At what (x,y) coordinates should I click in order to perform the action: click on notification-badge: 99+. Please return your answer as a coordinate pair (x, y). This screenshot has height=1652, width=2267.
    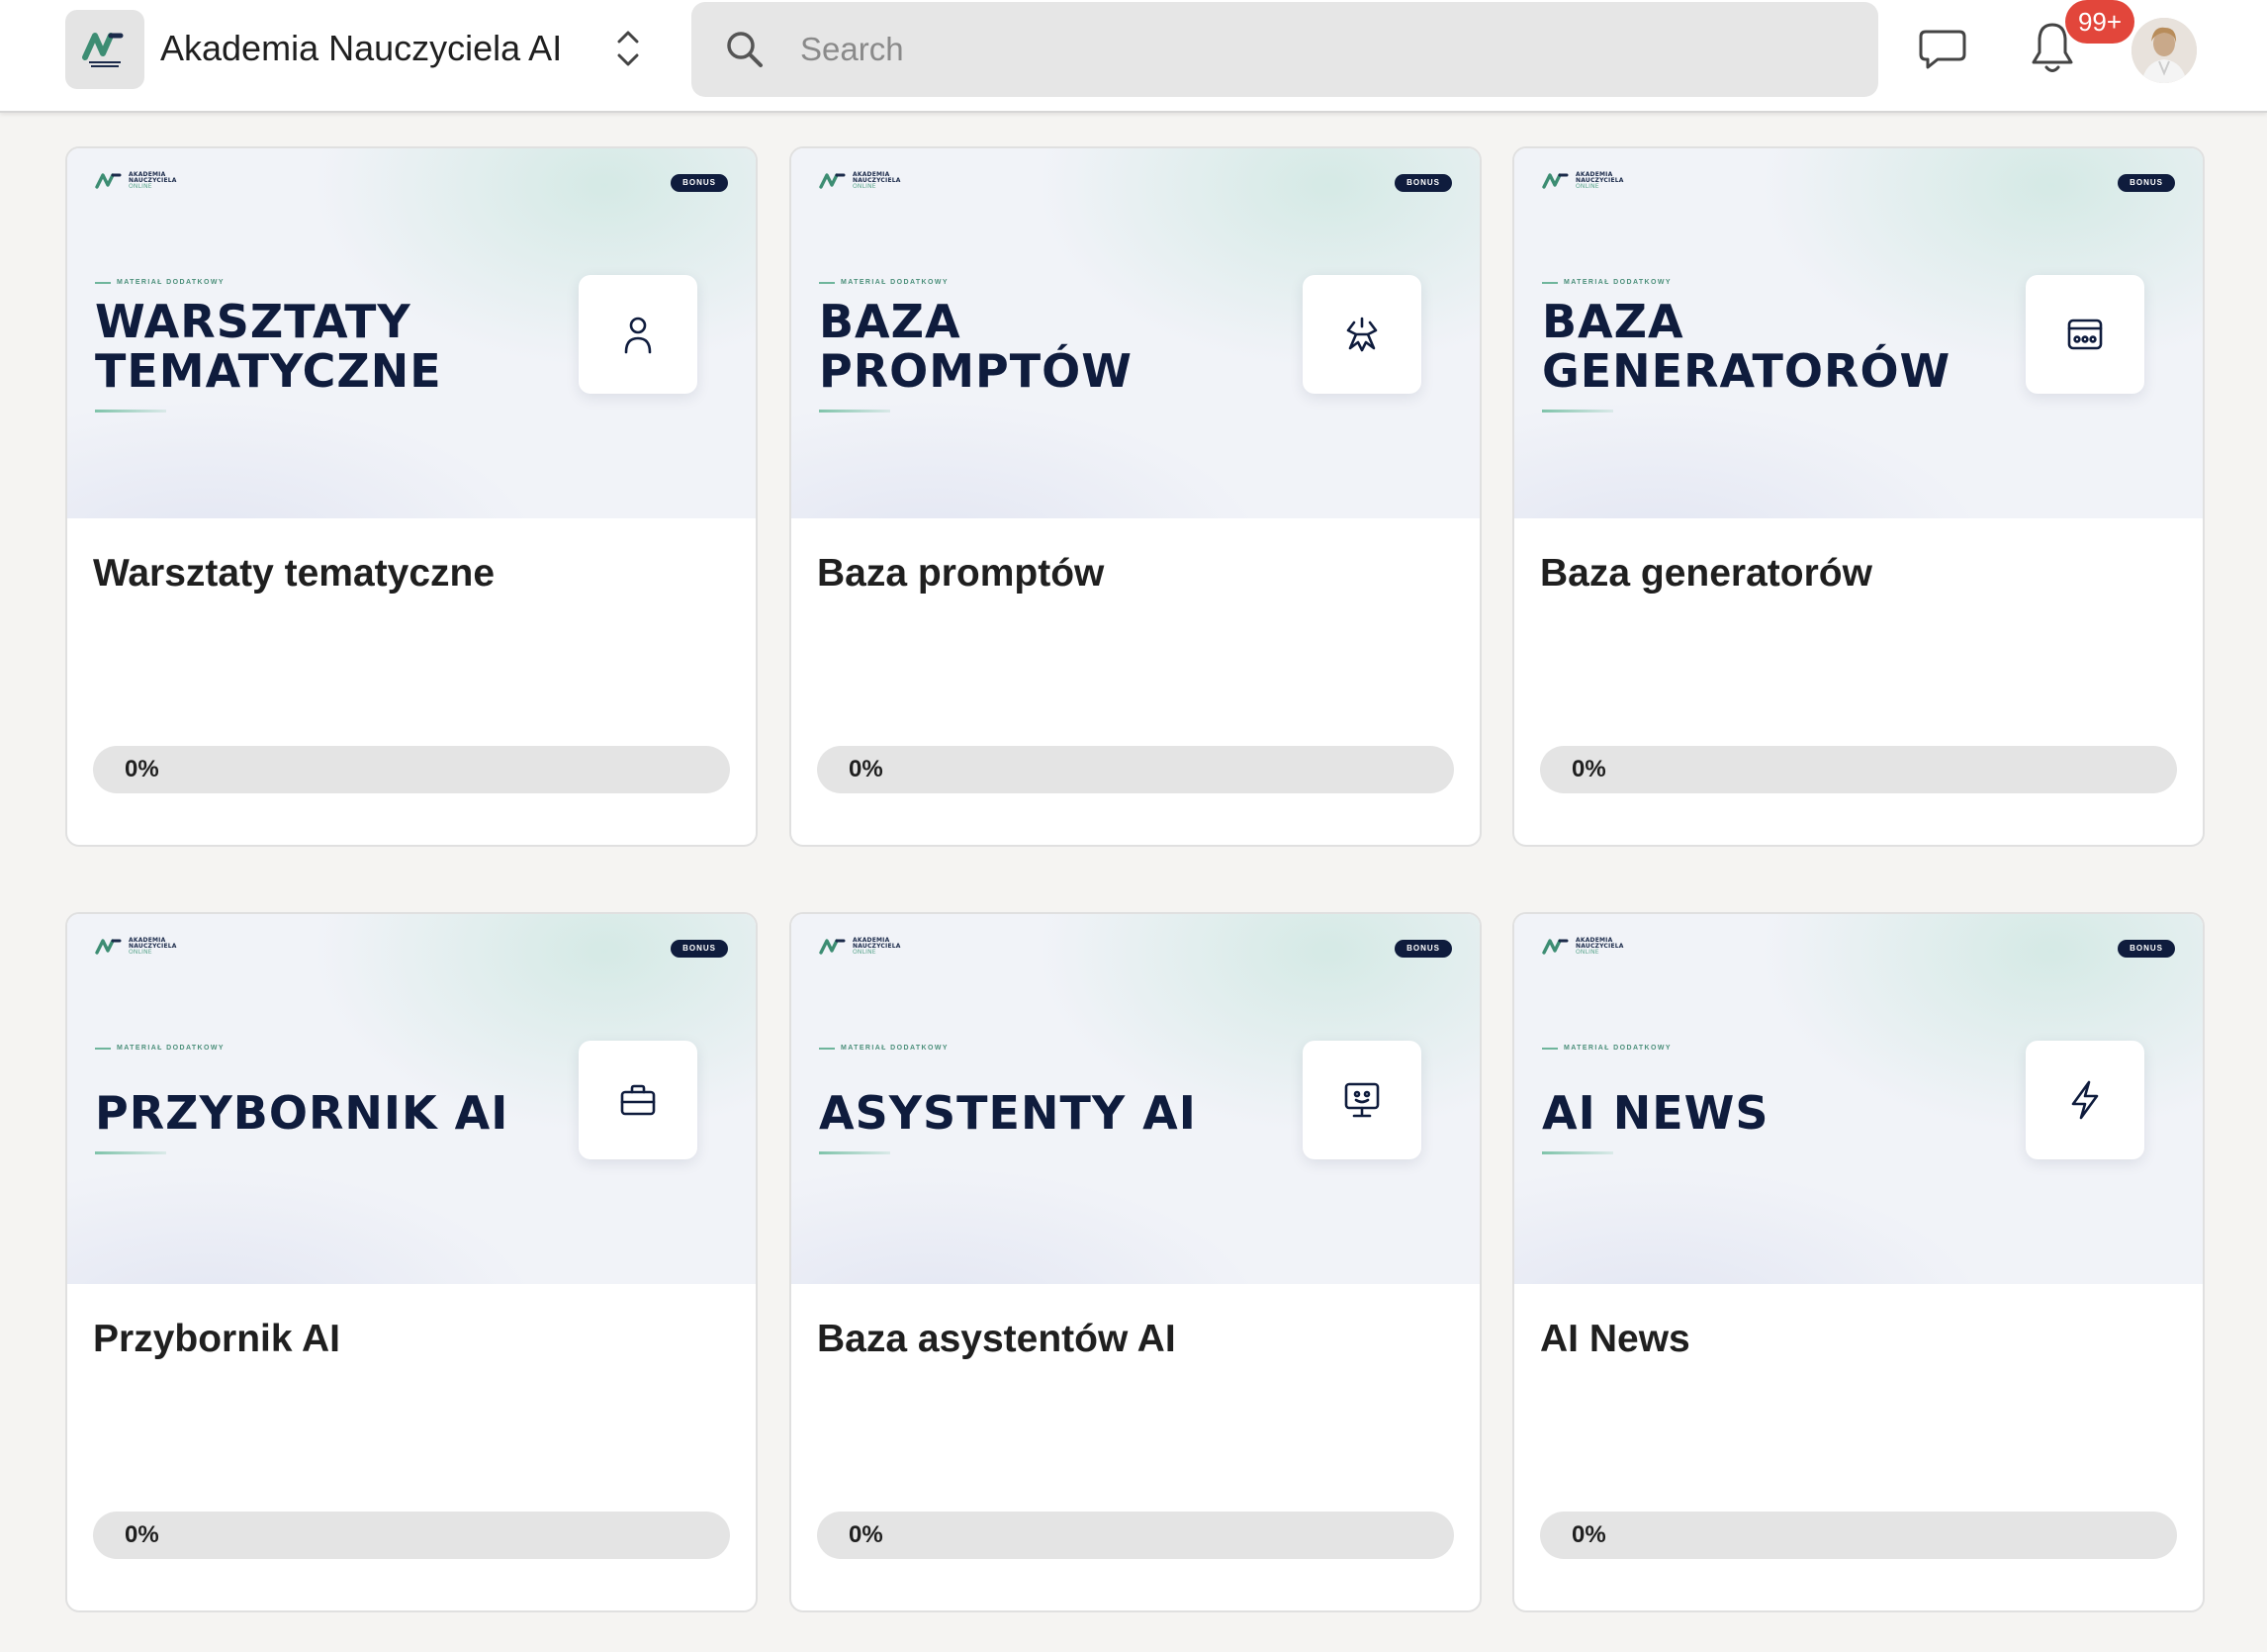
    Looking at the image, I should click on (2099, 22).